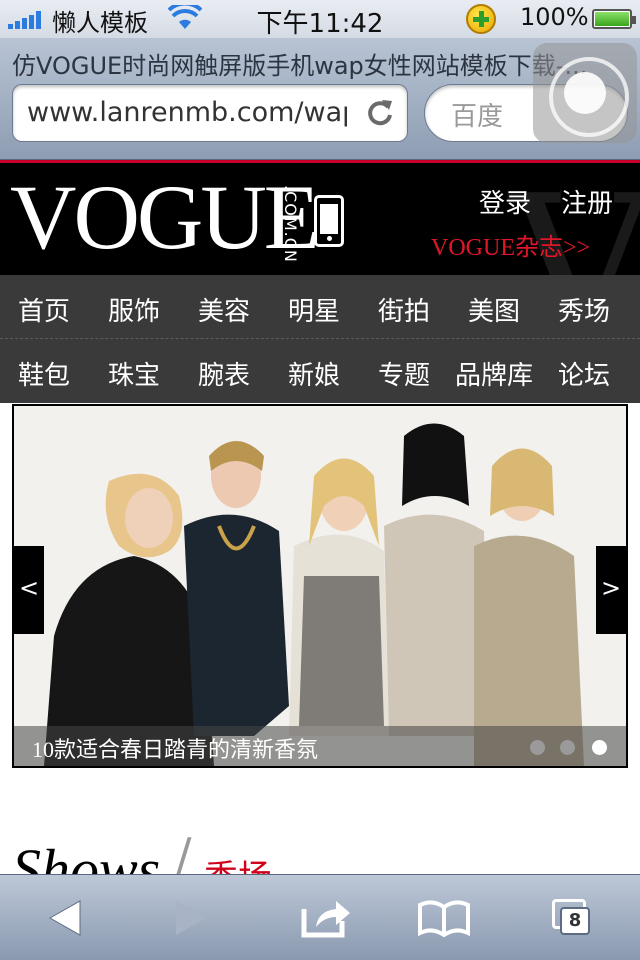 This screenshot has height=960, width=640. Describe the element at coordinates (29, 590) in the screenshot. I see `carousel-prev-button: <` at that location.